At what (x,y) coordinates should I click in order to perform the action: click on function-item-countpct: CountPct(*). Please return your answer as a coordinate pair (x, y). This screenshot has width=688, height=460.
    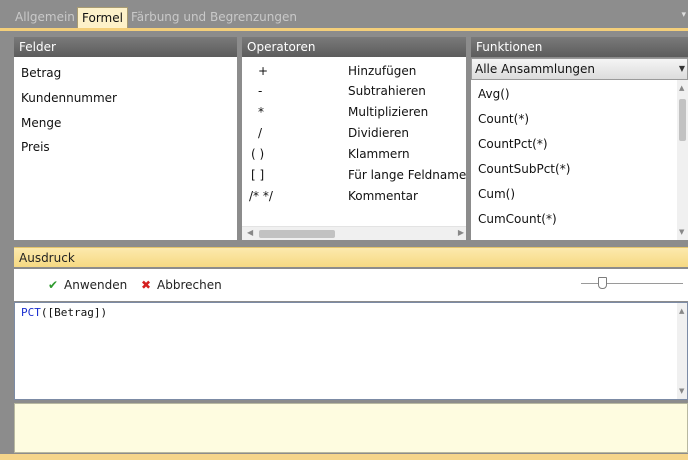
    Looking at the image, I should click on (513, 144).